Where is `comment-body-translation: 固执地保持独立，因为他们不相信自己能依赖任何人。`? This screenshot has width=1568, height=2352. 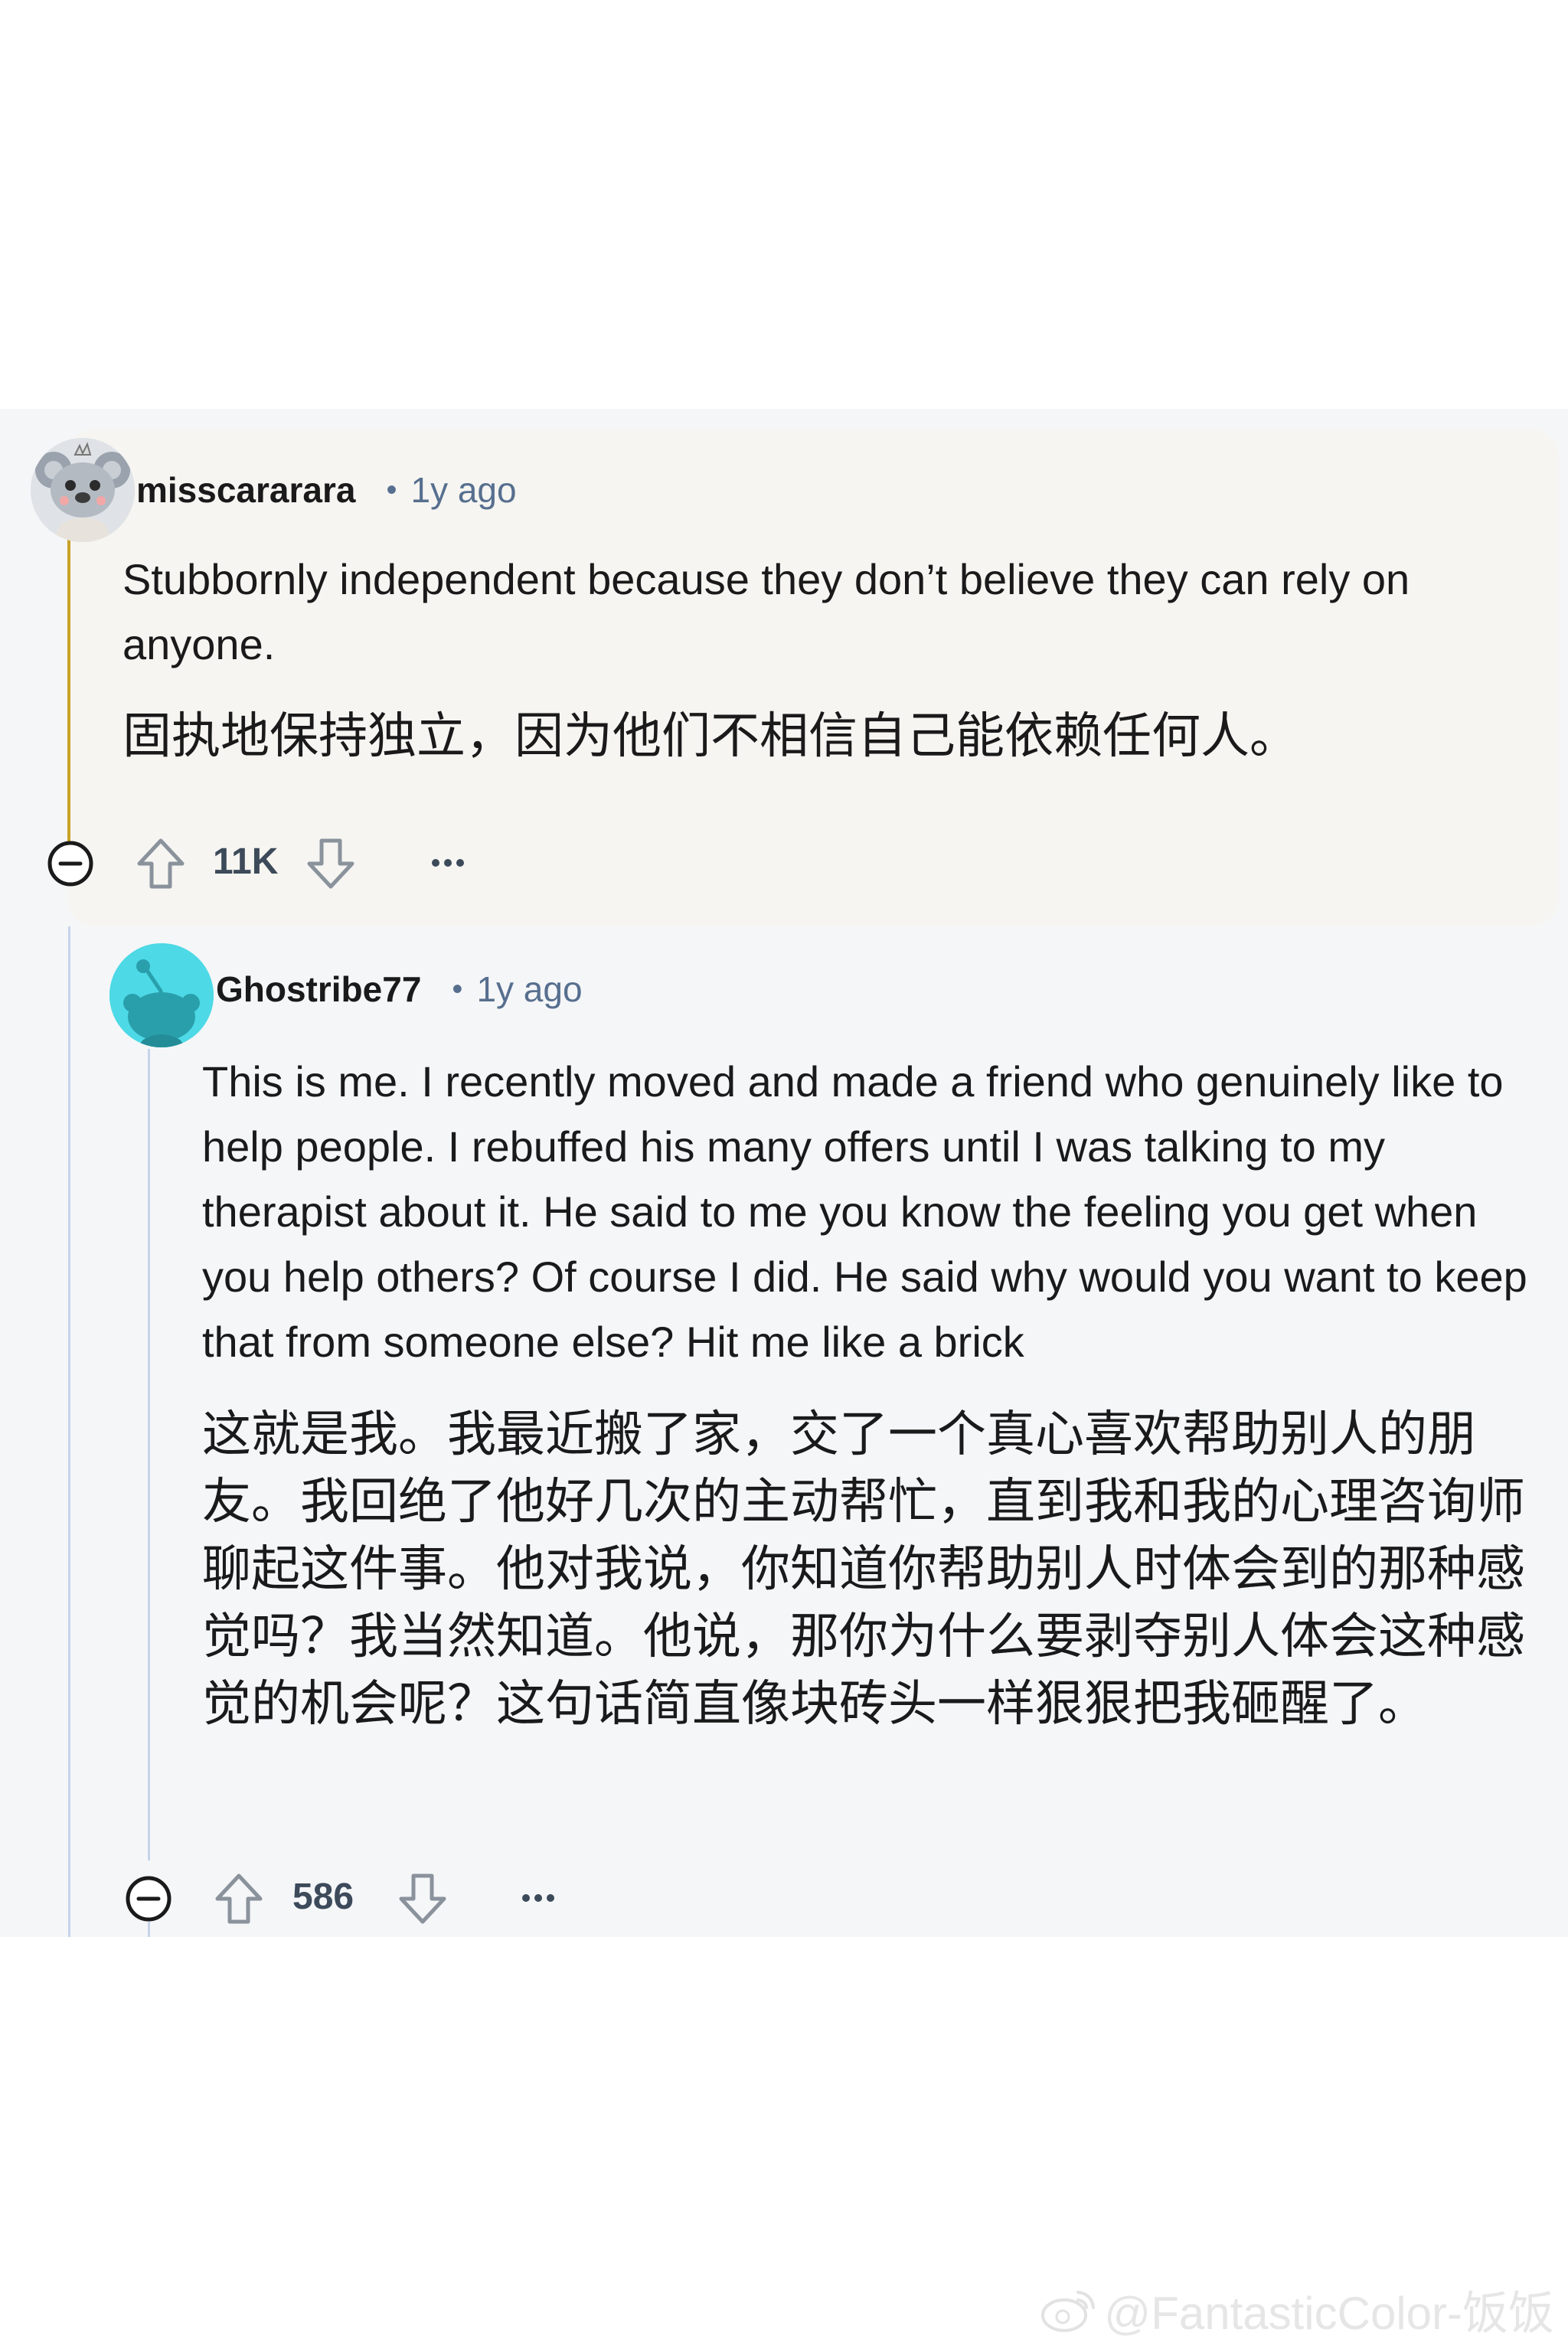
comment-body-translation: 固执地保持独立，因为他们不相信自己能依赖任何人。 is located at coordinates (710, 736).